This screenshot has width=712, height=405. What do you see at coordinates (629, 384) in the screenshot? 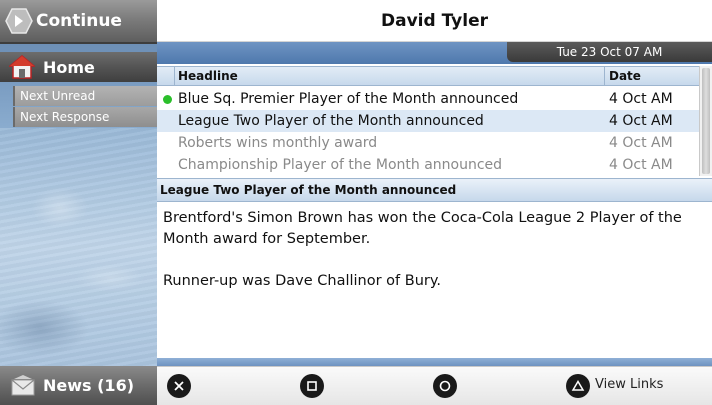
I see `view-links-label: View Links` at bounding box center [629, 384].